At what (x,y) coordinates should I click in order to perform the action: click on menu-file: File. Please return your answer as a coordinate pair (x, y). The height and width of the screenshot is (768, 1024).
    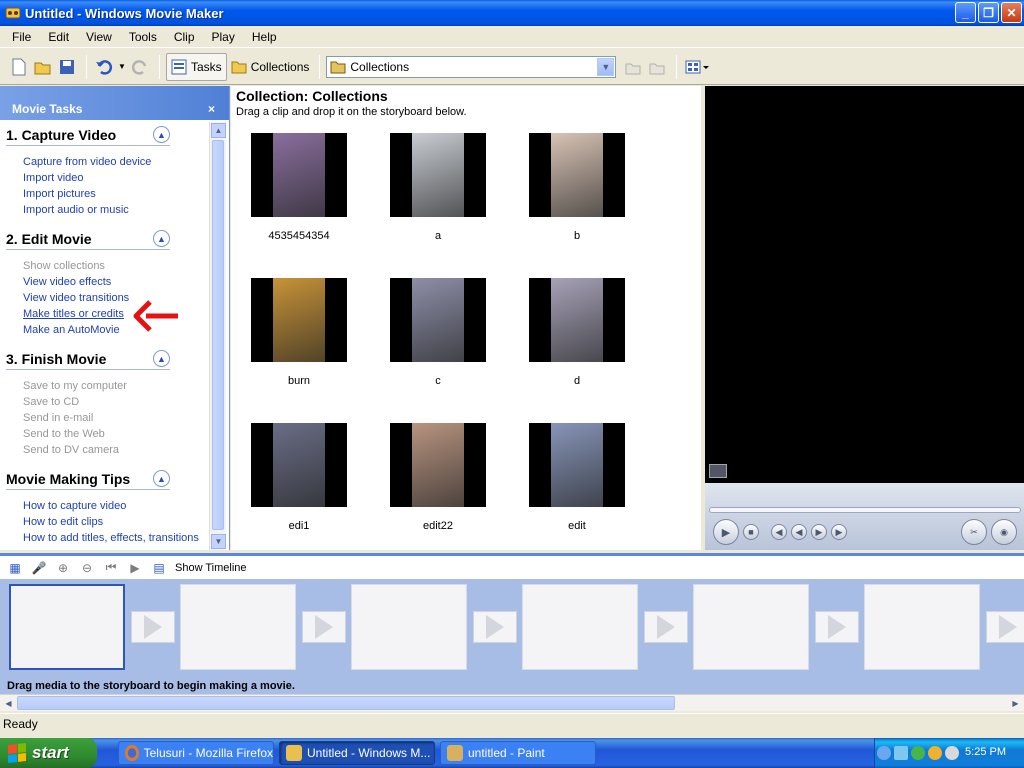
    Looking at the image, I should click on (21, 37).